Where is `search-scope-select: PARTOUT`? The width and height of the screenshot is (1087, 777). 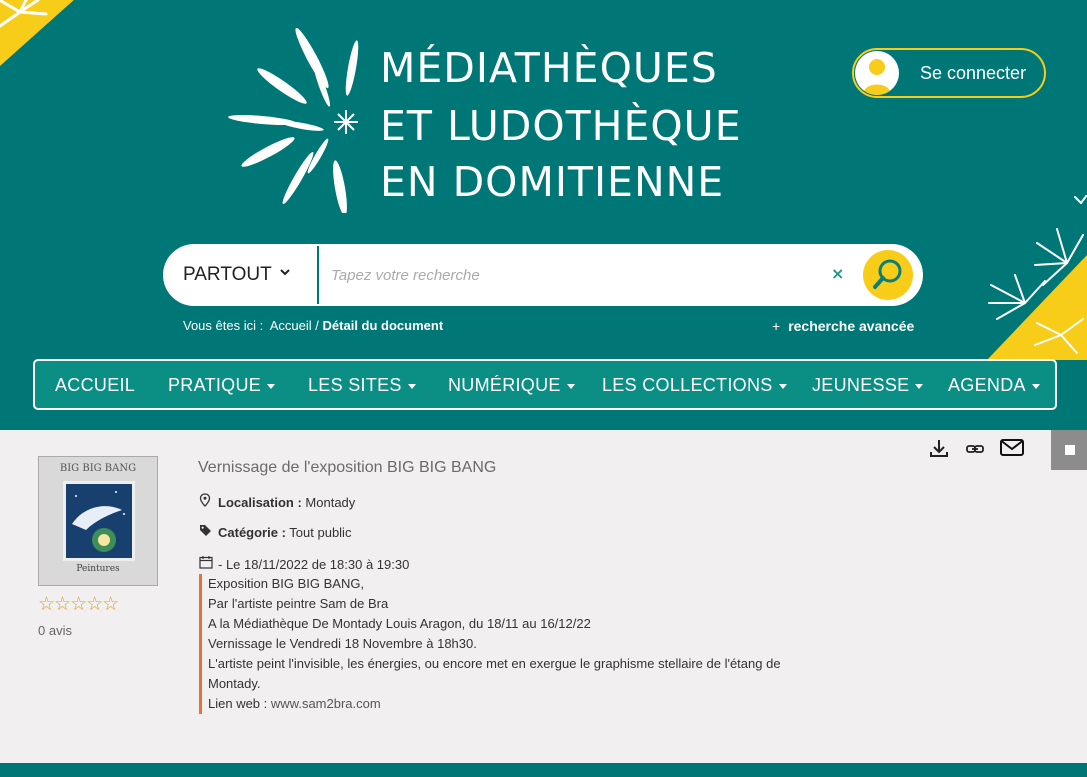
search-scope-select: PARTOUT is located at coordinates (227, 275).